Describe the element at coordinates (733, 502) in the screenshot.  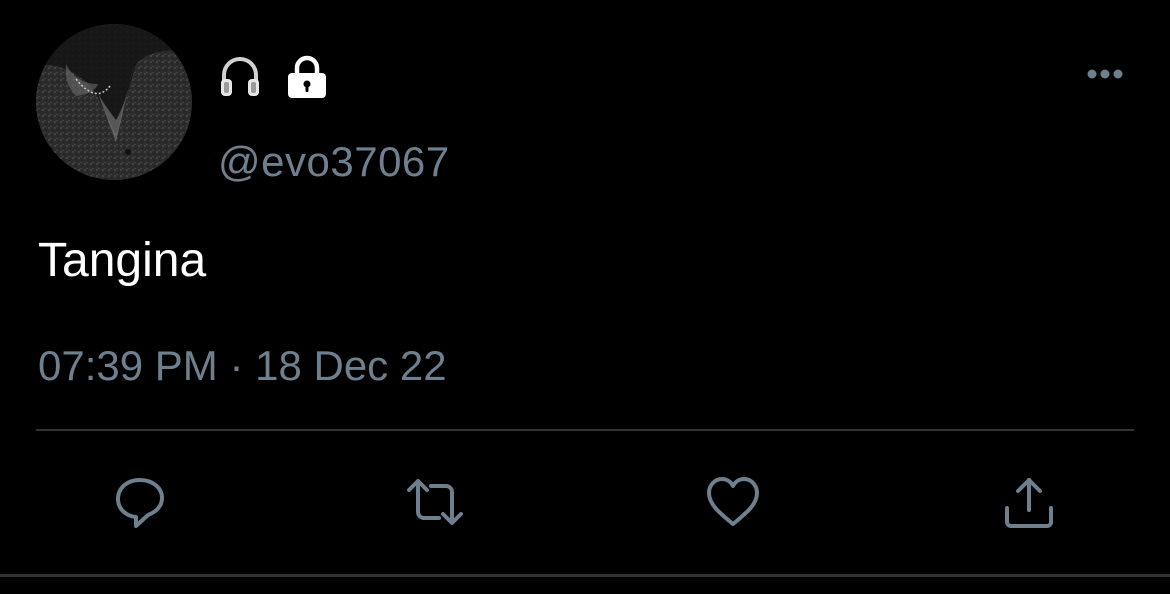
I see `like-icon` at that location.